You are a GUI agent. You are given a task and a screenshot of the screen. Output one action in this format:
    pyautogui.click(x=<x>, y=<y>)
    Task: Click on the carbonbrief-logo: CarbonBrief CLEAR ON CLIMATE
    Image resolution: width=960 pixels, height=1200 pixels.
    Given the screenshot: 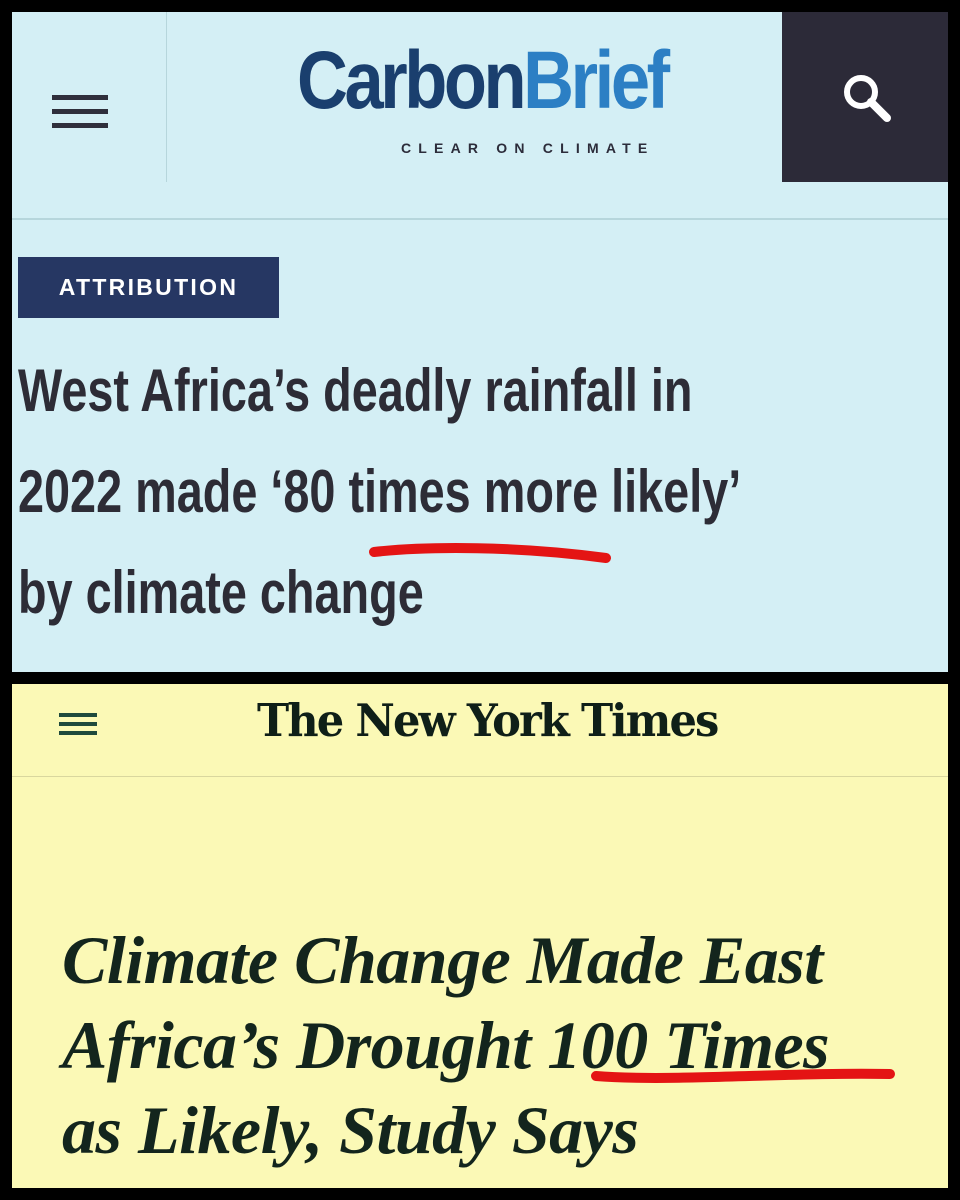 What is the action you would take?
    pyautogui.click(x=507, y=105)
    